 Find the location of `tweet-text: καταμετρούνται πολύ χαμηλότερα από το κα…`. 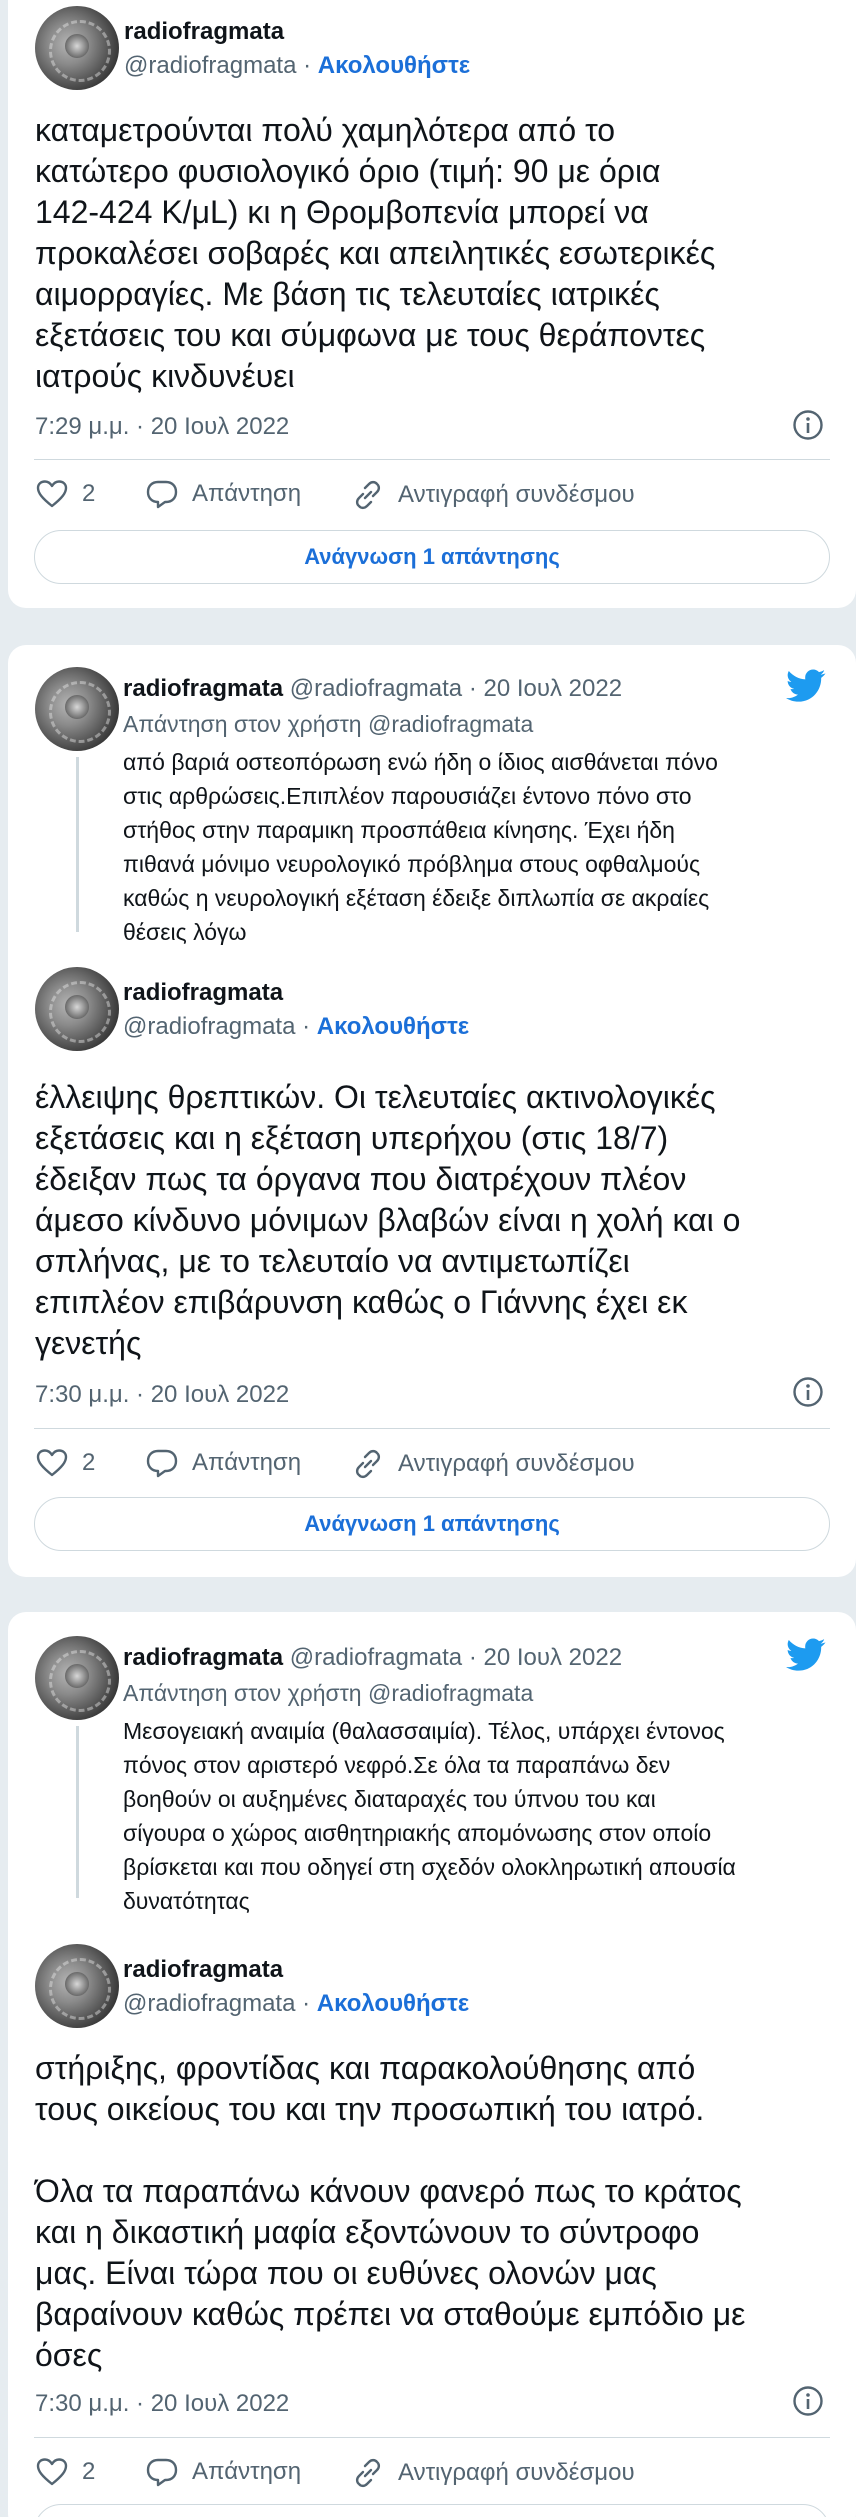

tweet-text: καταμετρούνται πολύ χαμηλότερα από το κα… is located at coordinates (375, 253).